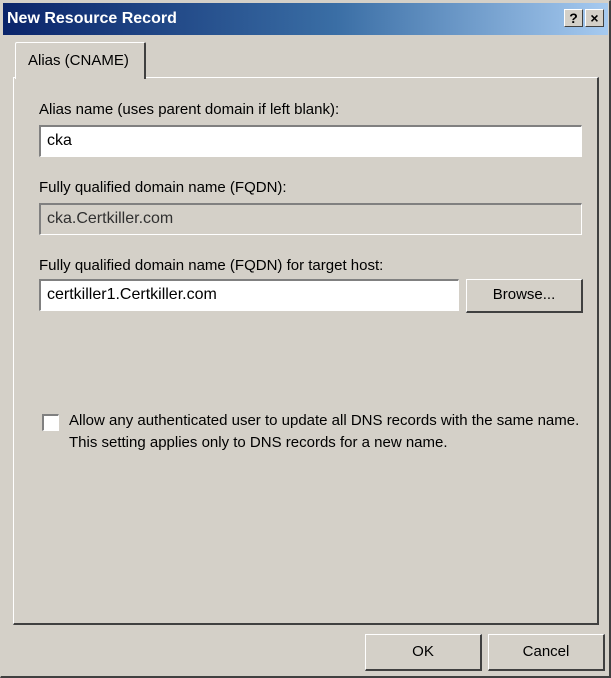 The height and width of the screenshot is (678, 611). I want to click on tab-label: Alias (CNAME), so click(78, 60).